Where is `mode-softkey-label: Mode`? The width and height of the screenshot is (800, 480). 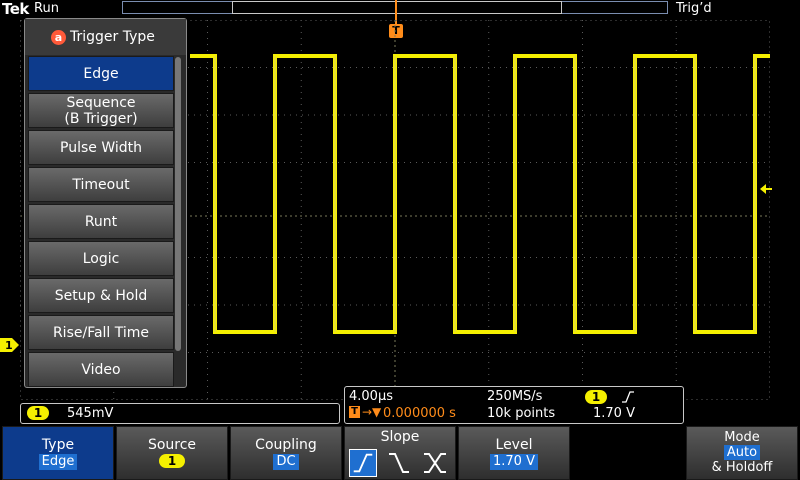
mode-softkey-label: Mode is located at coordinates (742, 437).